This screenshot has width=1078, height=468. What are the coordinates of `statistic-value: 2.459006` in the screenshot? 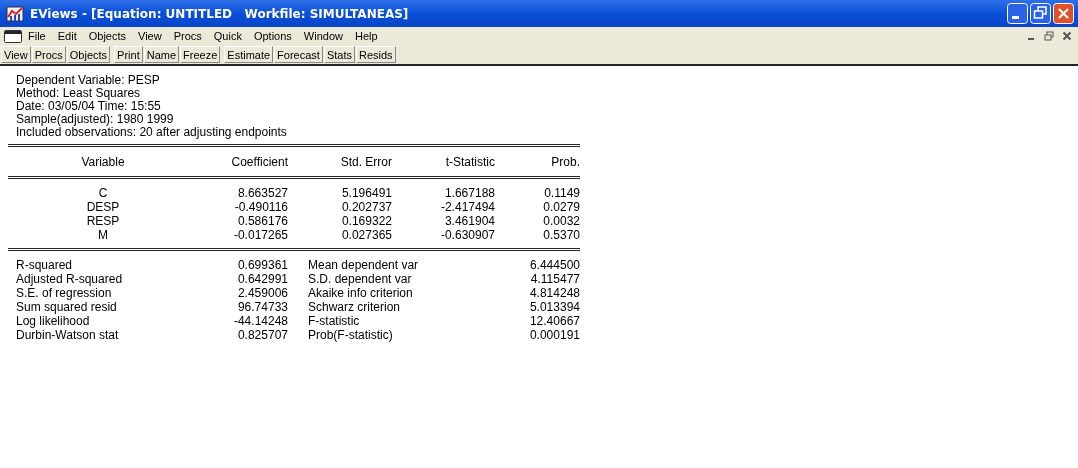 It's located at (262, 293).